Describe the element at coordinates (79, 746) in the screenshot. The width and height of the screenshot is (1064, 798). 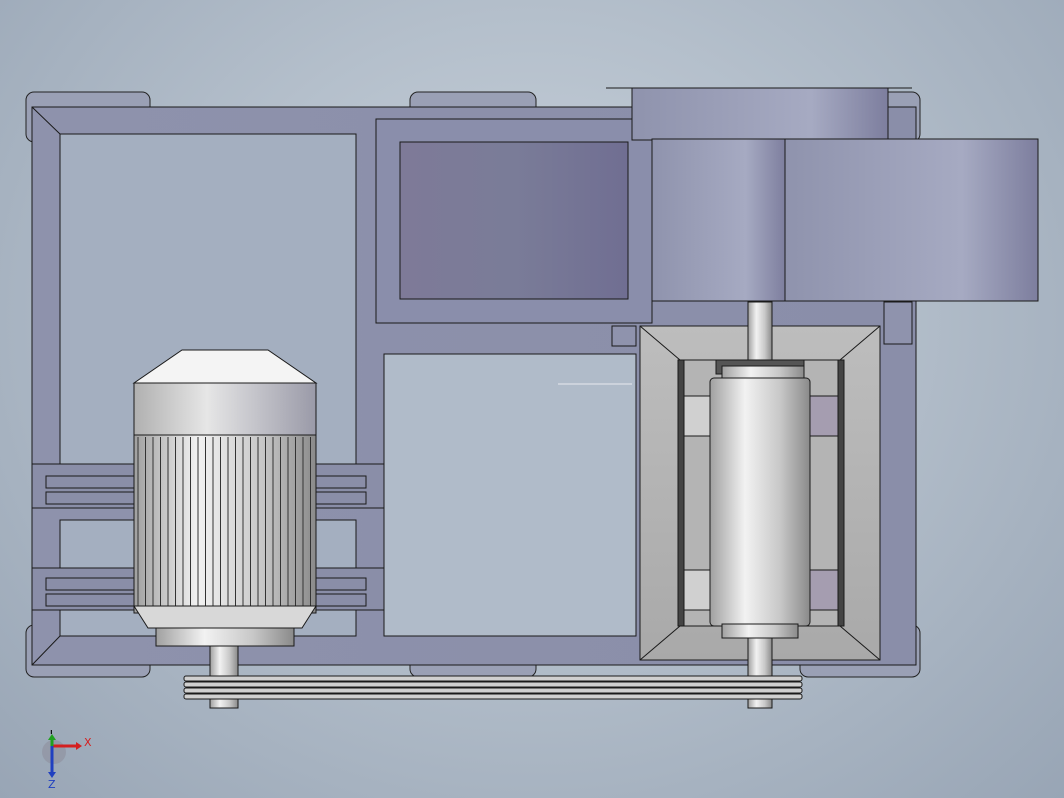
I see `x-axis-head` at that location.